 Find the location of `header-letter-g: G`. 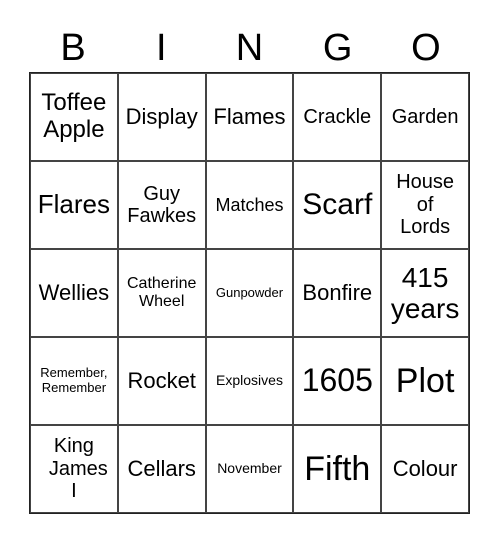

header-letter-g: G is located at coordinates (337, 48).